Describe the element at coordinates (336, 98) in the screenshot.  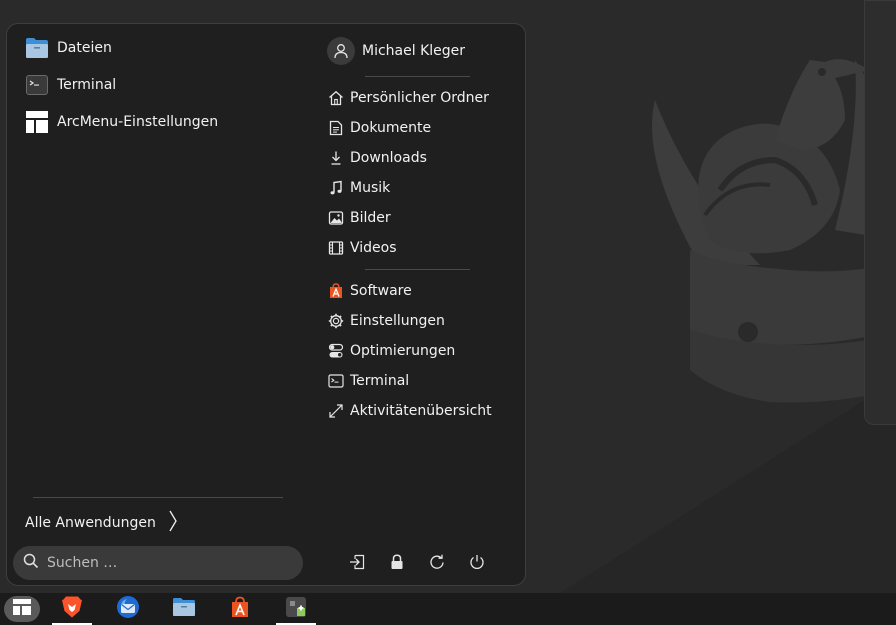
I see `home-icon` at that location.